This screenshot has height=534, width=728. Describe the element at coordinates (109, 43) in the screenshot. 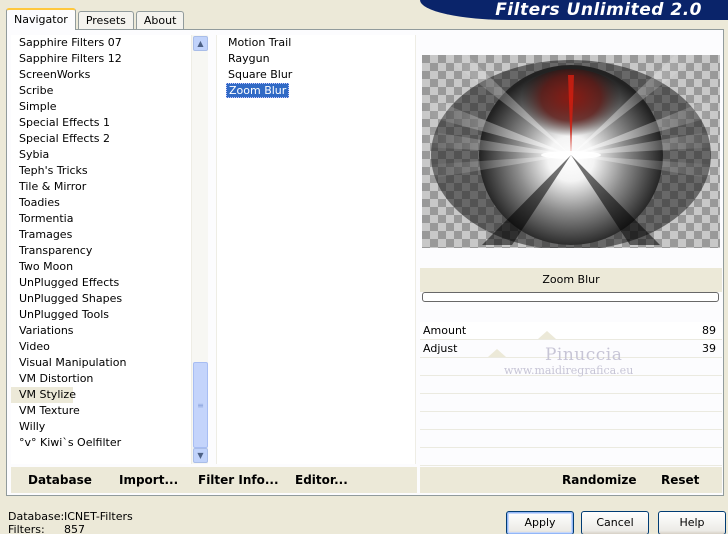

I see `category-item: Sapphire Filters 07` at that location.